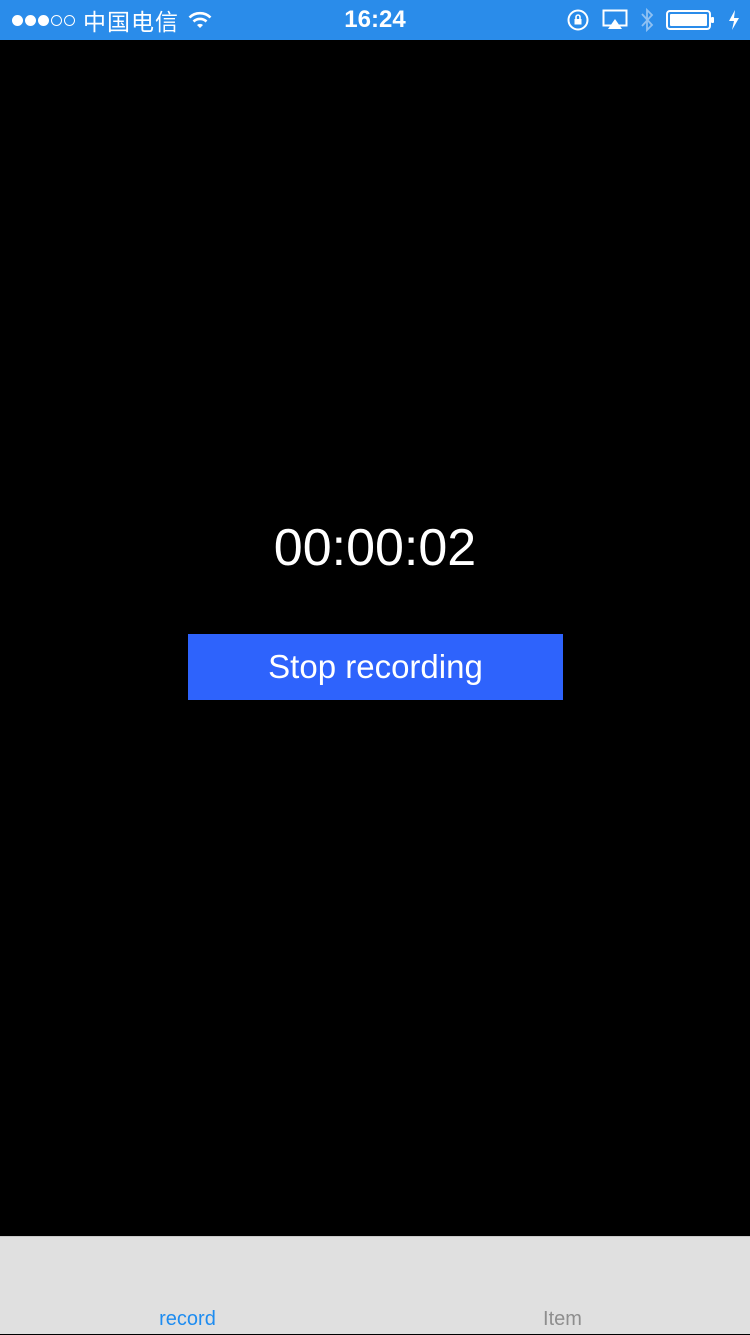  Describe the element at coordinates (734, 20) in the screenshot. I see `charging-icon` at that location.